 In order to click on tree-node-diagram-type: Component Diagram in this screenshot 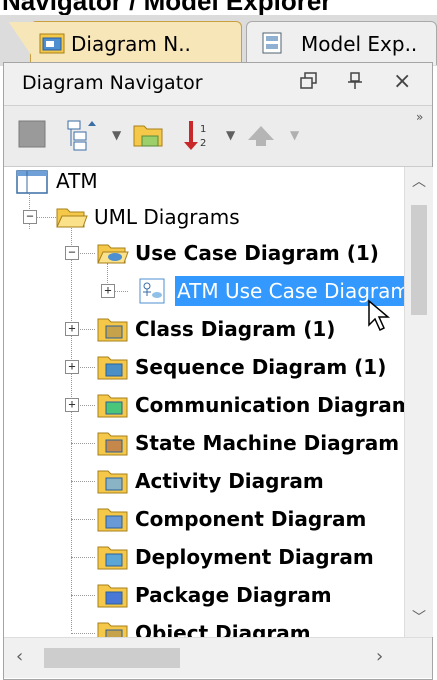, I will do `click(231, 519)`.